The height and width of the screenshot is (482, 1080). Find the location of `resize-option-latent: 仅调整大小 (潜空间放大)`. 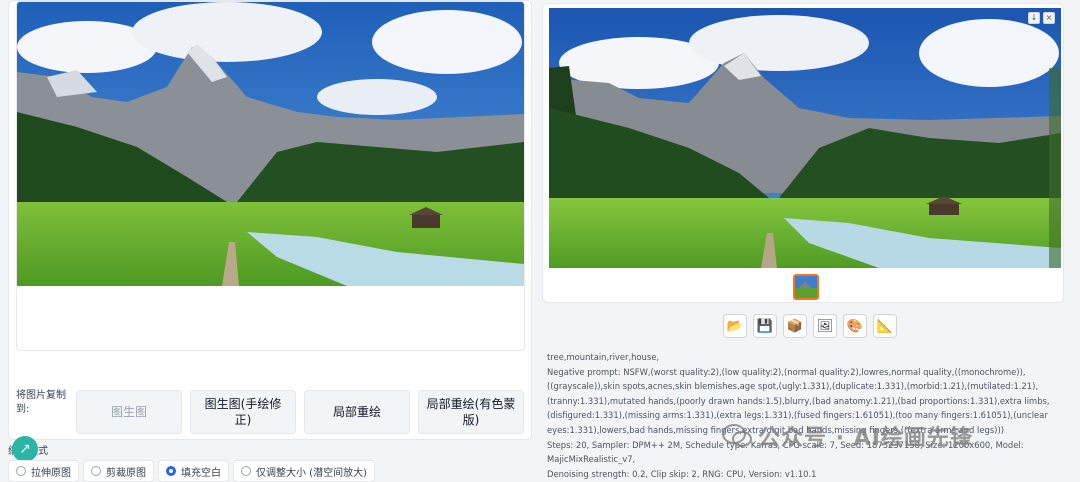

resize-option-latent: 仅调整大小 (潜空间放大) is located at coordinates (304, 471).